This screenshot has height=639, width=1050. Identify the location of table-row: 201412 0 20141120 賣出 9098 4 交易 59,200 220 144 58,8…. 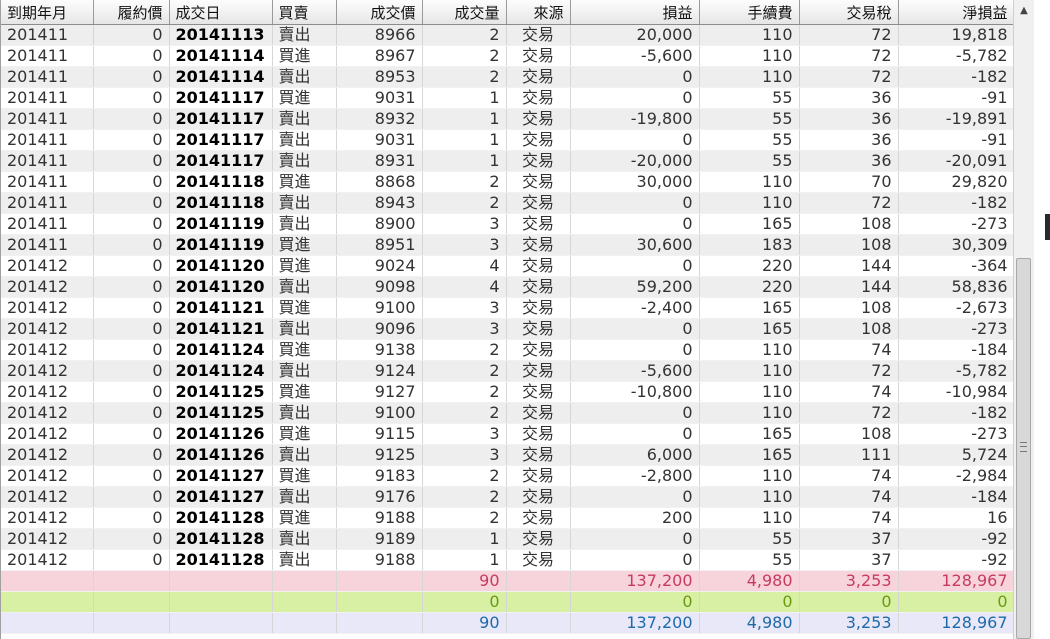
(507, 287).